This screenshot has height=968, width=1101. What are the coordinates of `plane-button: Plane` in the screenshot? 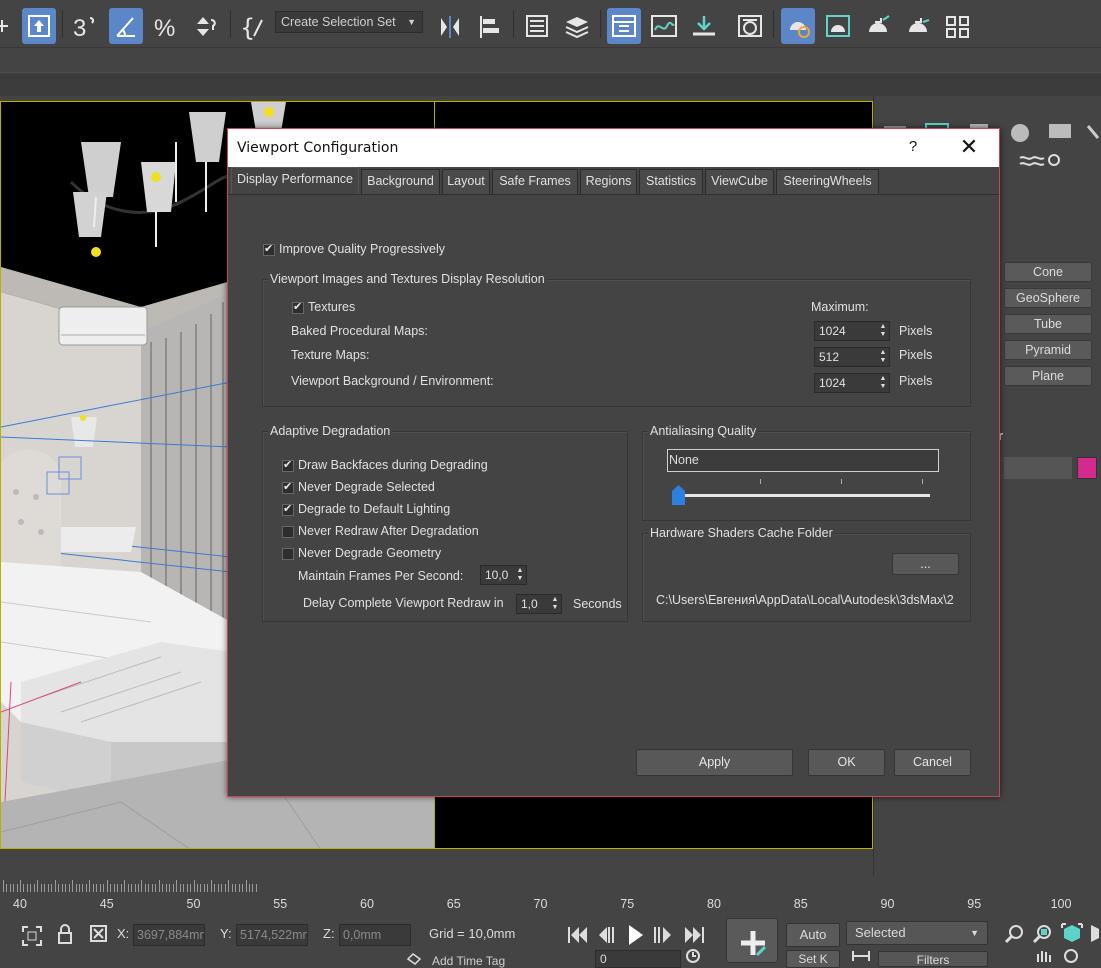 It's located at (1048, 376).